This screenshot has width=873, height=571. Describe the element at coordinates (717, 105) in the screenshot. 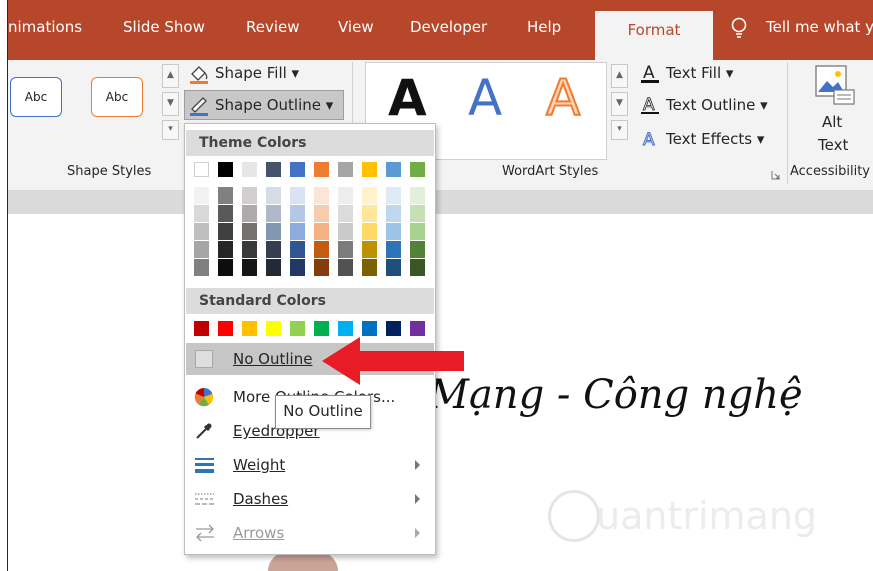

I see `text-outline-button: Text Outline ▾` at that location.